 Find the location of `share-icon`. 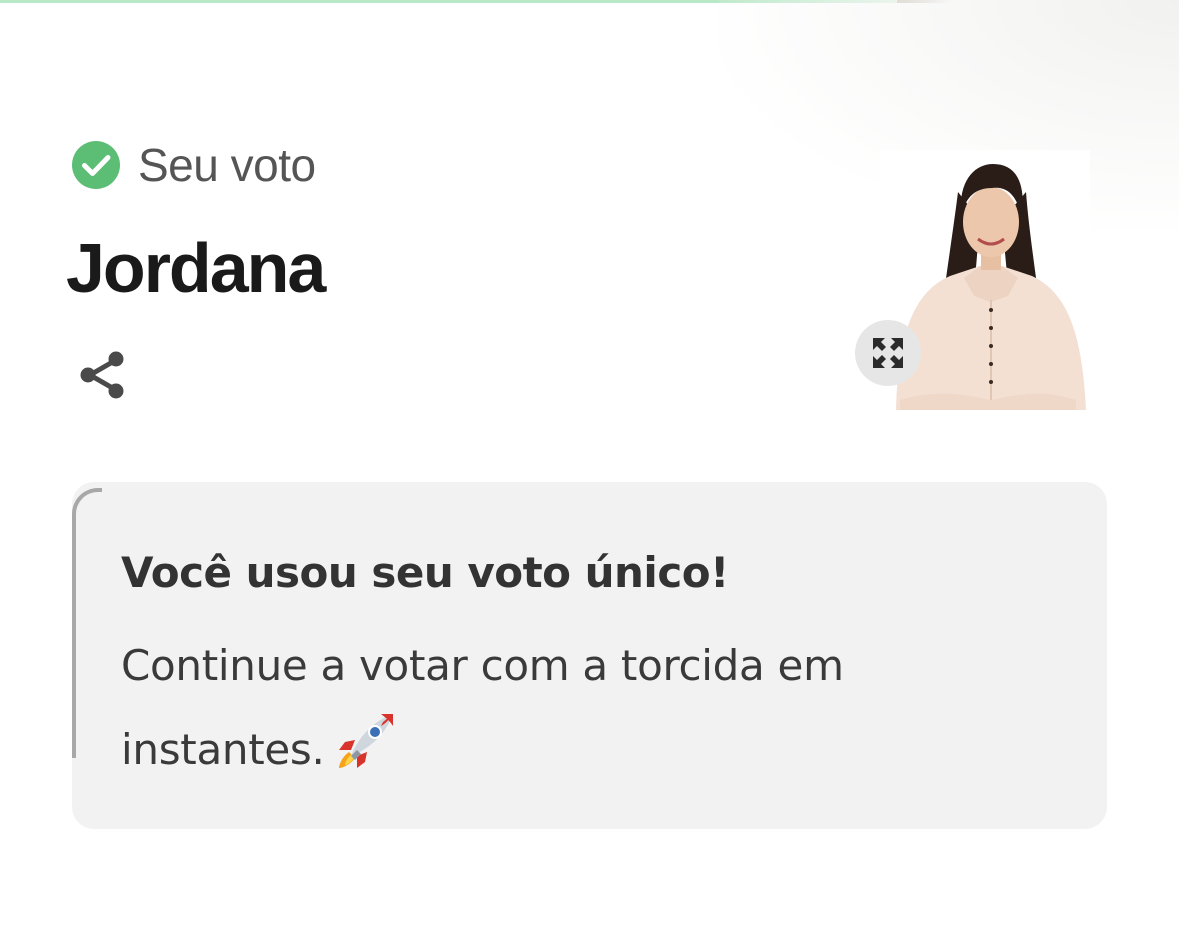

share-icon is located at coordinates (103, 375).